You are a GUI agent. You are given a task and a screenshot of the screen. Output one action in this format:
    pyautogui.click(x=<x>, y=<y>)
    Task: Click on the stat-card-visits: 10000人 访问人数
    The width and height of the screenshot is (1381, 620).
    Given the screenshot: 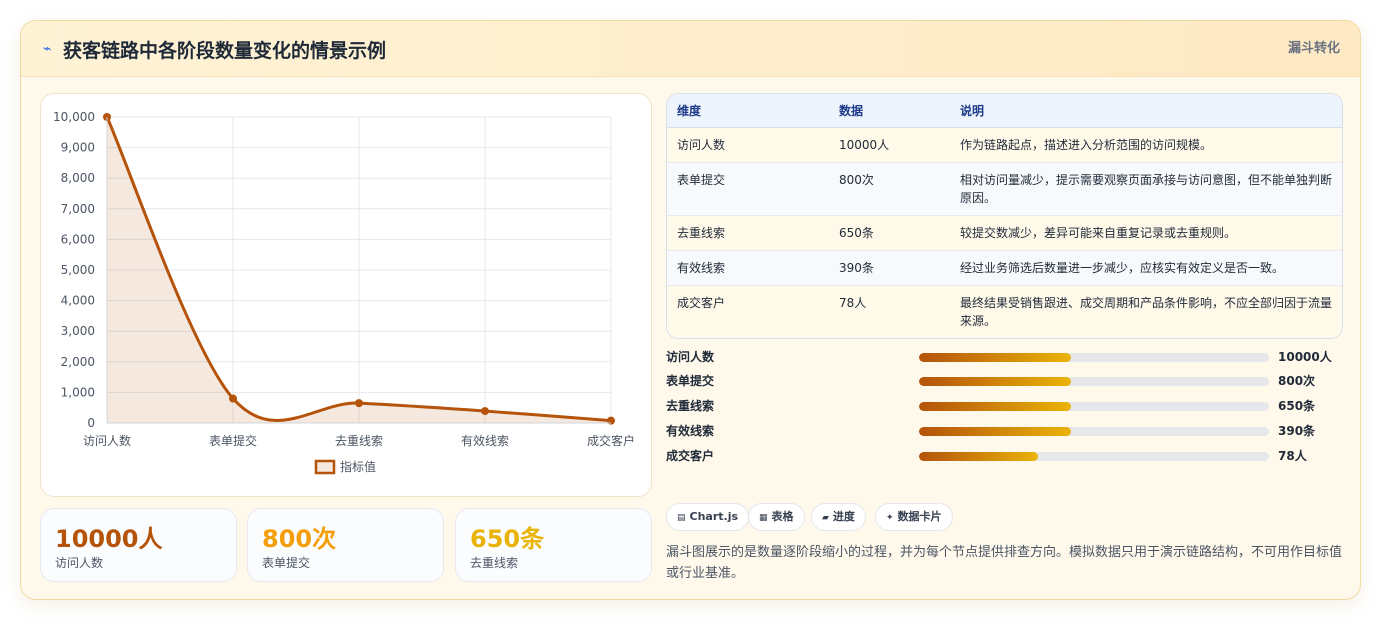 What is the action you would take?
    pyautogui.click(x=138, y=545)
    